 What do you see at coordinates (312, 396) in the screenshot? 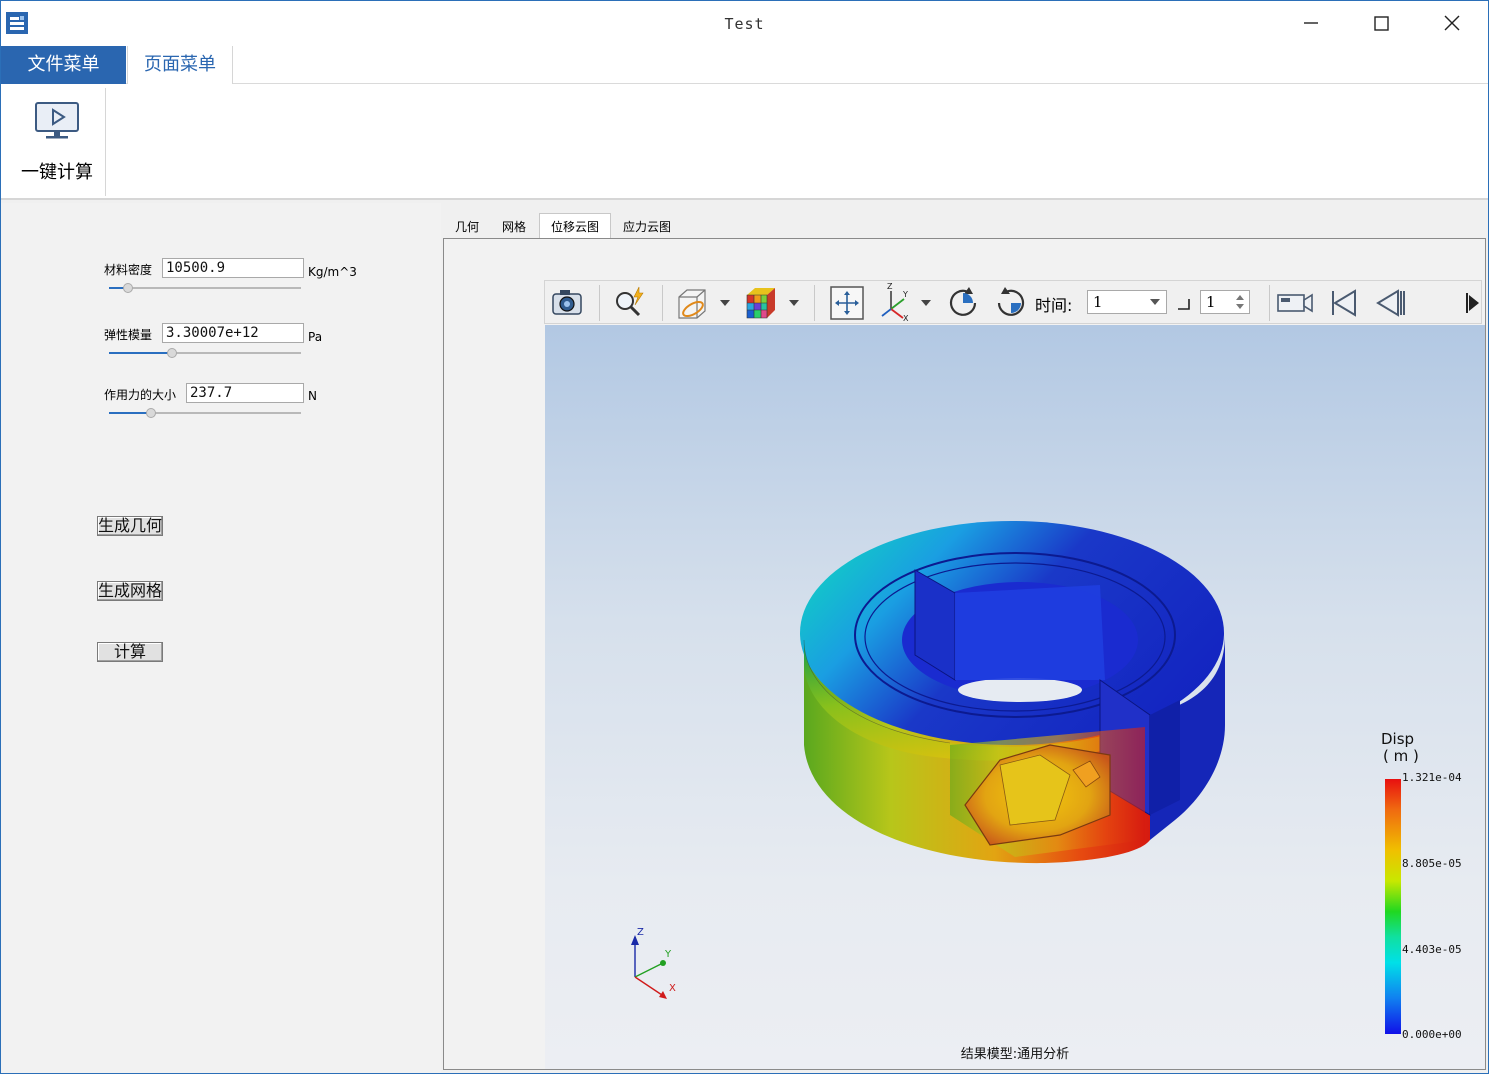
I see `force-unit: N` at bounding box center [312, 396].